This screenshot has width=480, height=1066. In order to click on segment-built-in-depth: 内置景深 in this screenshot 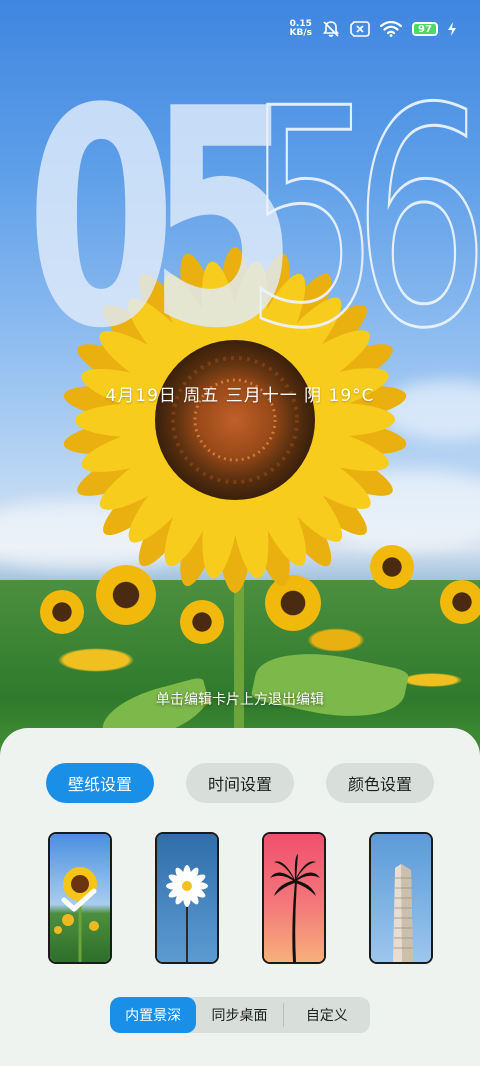, I will do `click(153, 1015)`.